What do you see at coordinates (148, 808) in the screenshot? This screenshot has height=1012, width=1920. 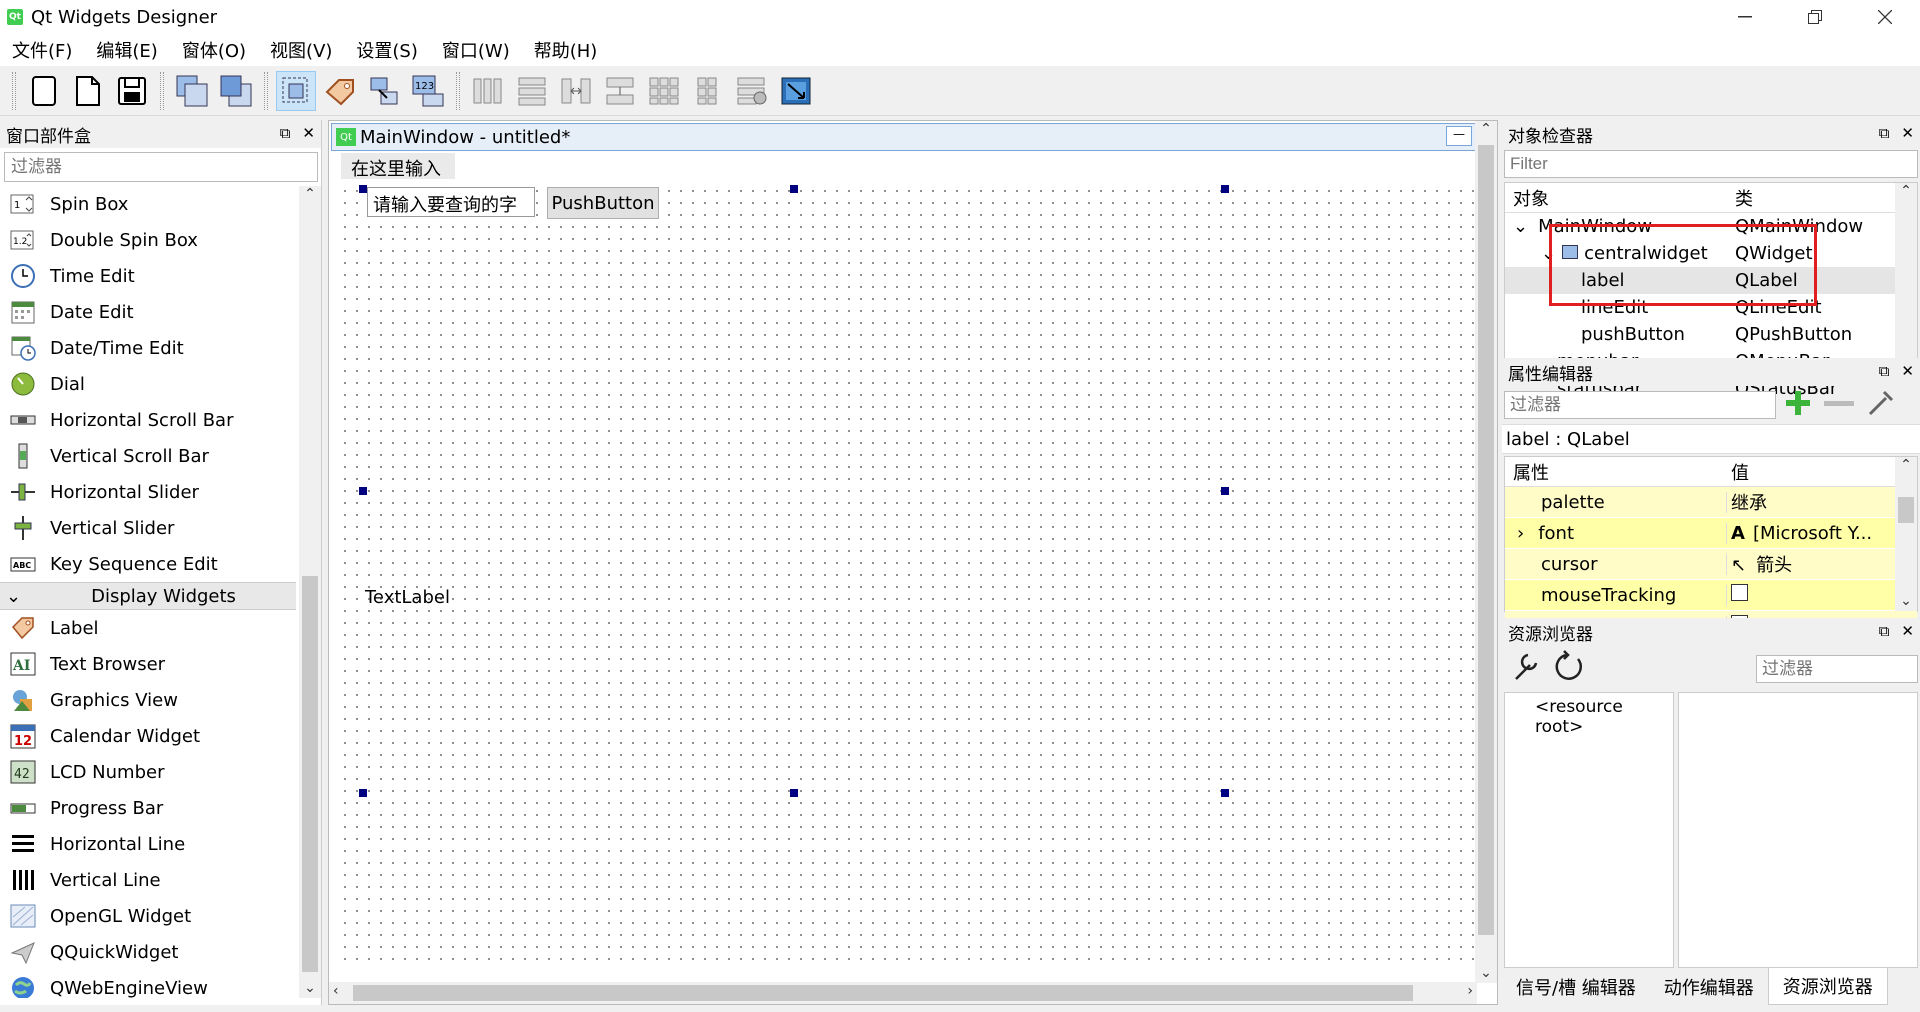 I see `widget-item-progress-bar: Progress Bar` at bounding box center [148, 808].